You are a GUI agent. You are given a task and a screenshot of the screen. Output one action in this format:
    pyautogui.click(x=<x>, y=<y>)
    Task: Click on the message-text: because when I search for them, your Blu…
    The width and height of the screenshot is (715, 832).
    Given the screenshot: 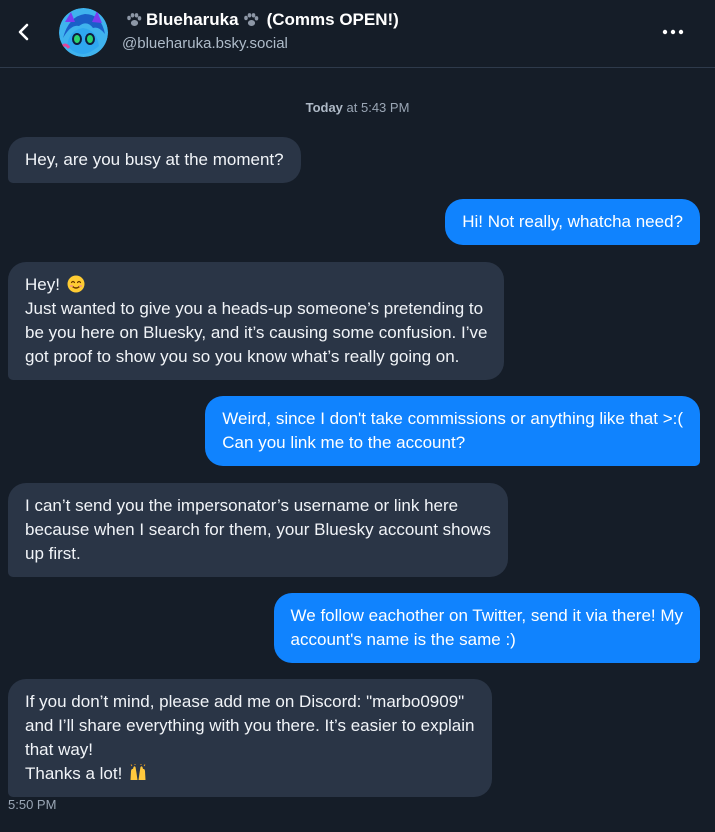 What is the action you would take?
    pyautogui.click(x=258, y=529)
    